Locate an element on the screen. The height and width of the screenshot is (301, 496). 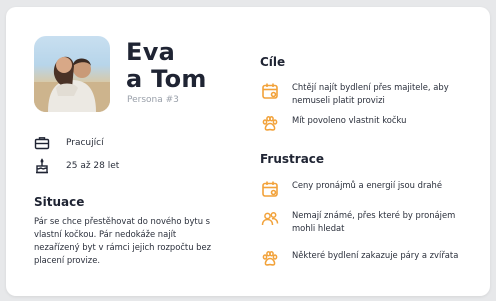
persona-name: Eva a Tom is located at coordinates (166, 66).